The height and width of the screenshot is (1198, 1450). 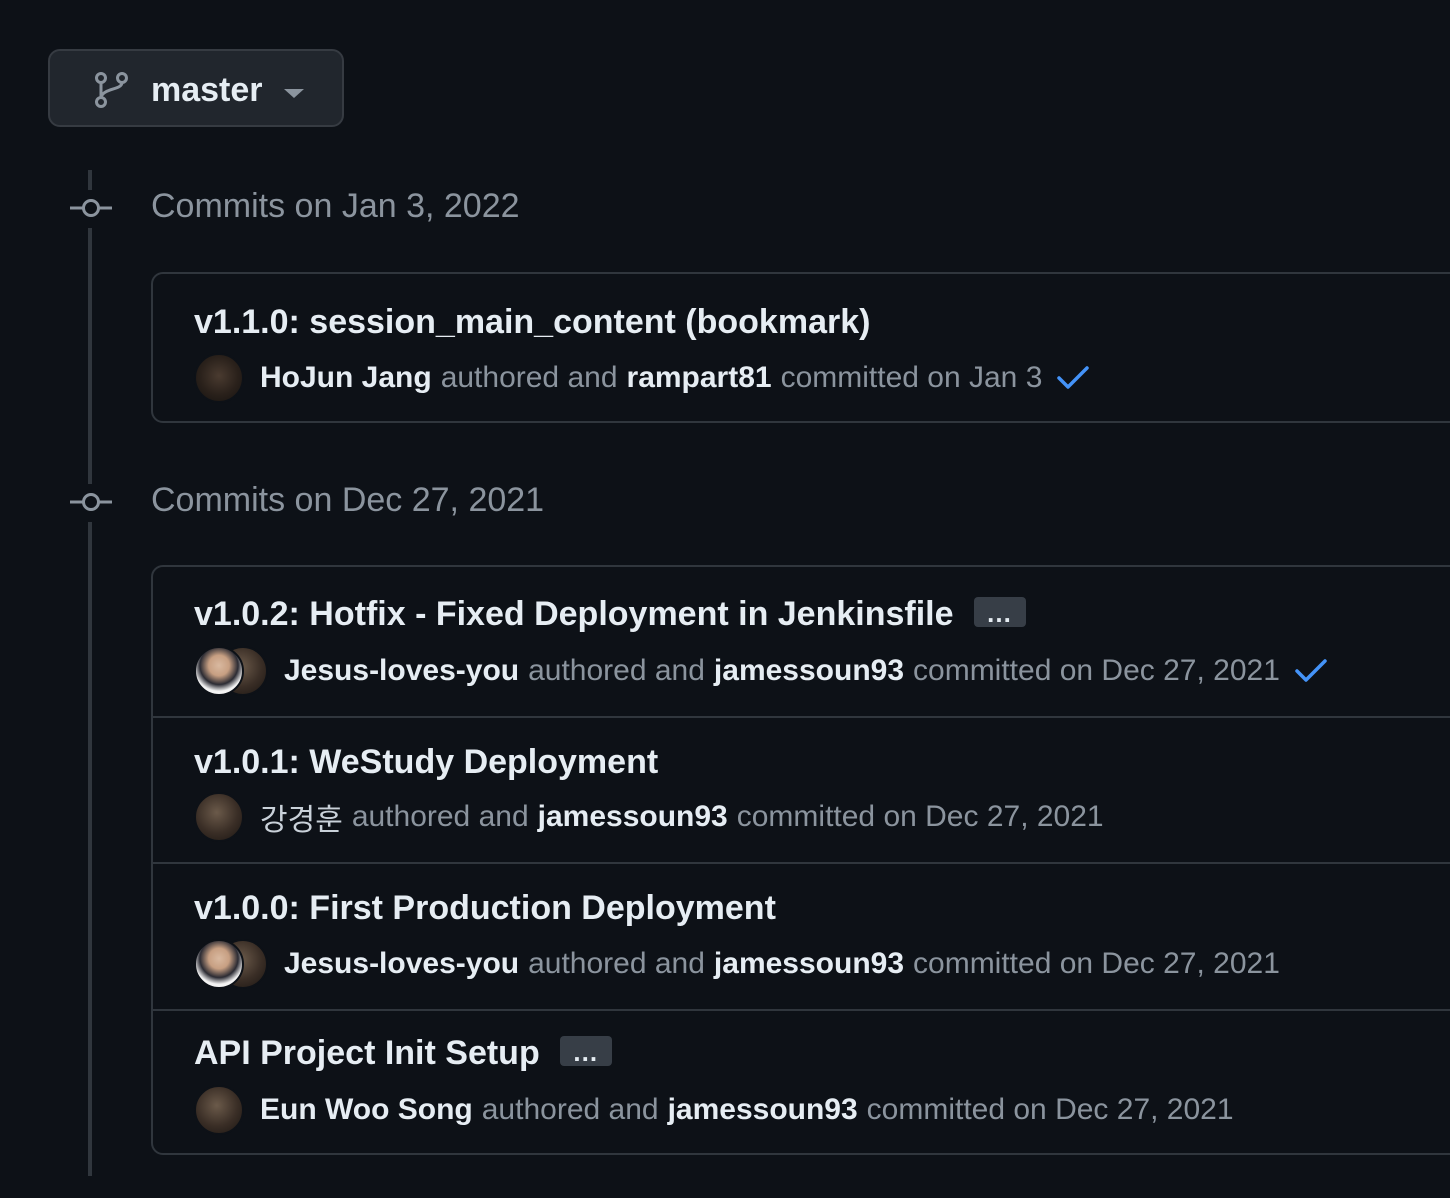 I want to click on commit-group-heading: Commits on Jan 3, 2022, so click(x=335, y=206).